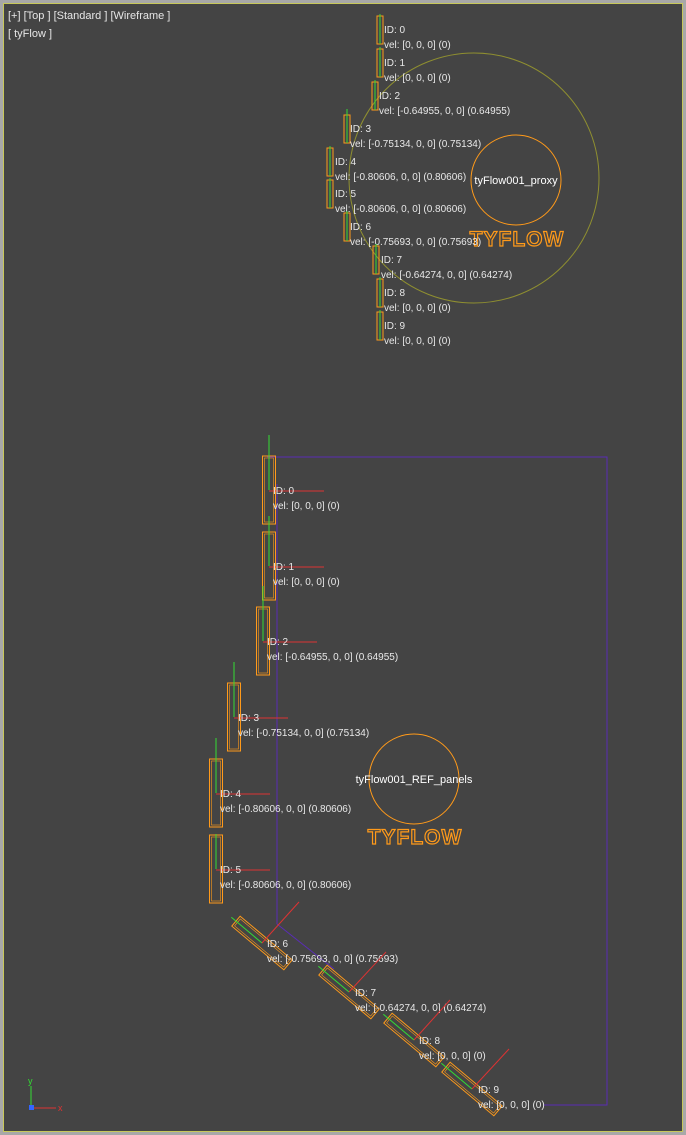  Describe the element at coordinates (415, 837) in the screenshot. I see `tyflow-logo-bottom: TYFLOW` at that location.